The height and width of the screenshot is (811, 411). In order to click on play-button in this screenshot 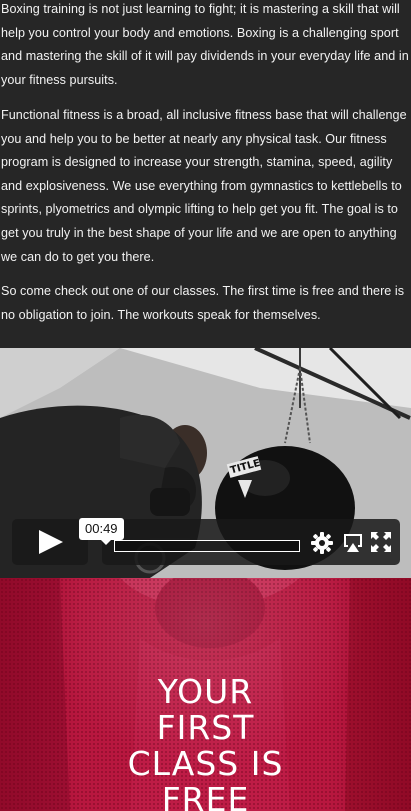, I will do `click(50, 542)`.